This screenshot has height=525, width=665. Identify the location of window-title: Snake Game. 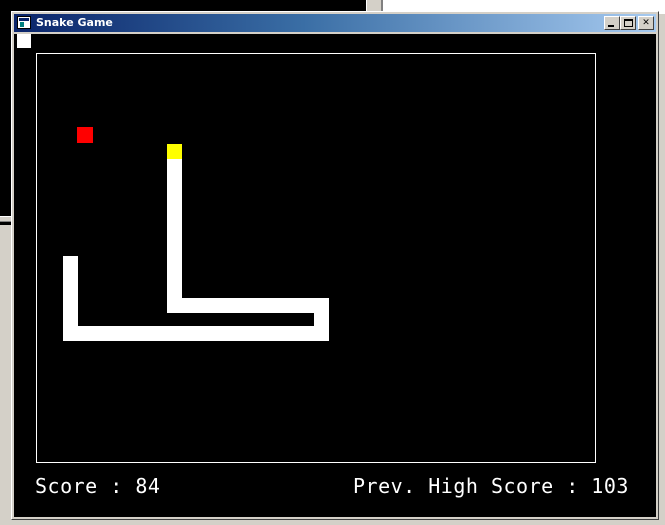
(74, 22).